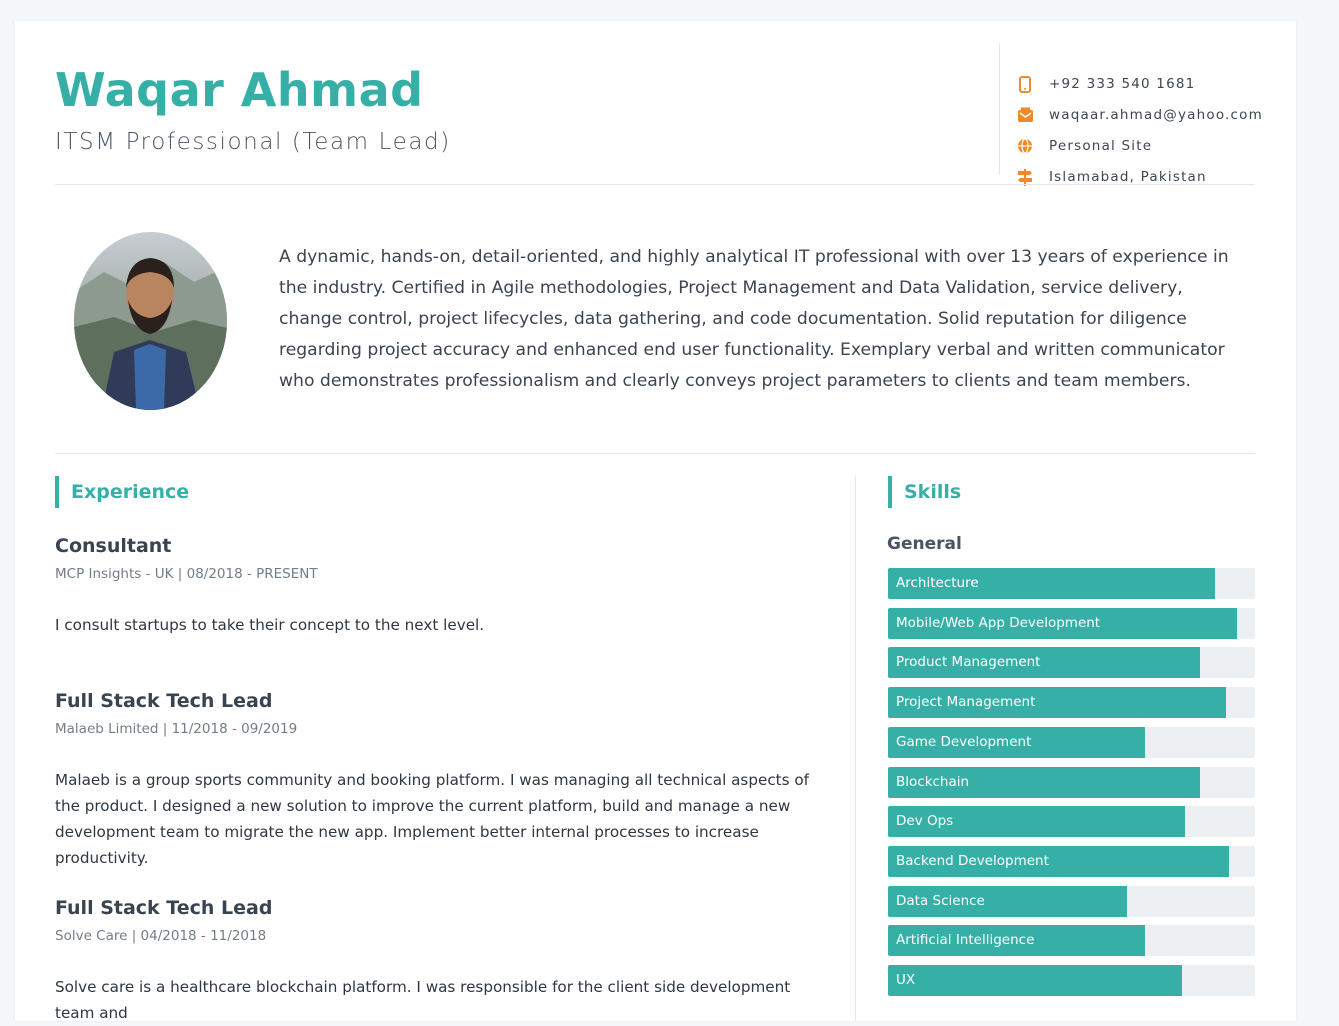 This screenshot has width=1339, height=1026. What do you see at coordinates (161, 936) in the screenshot?
I see `job-meta: Solve Care | 04/2018 - 11/2018` at bounding box center [161, 936].